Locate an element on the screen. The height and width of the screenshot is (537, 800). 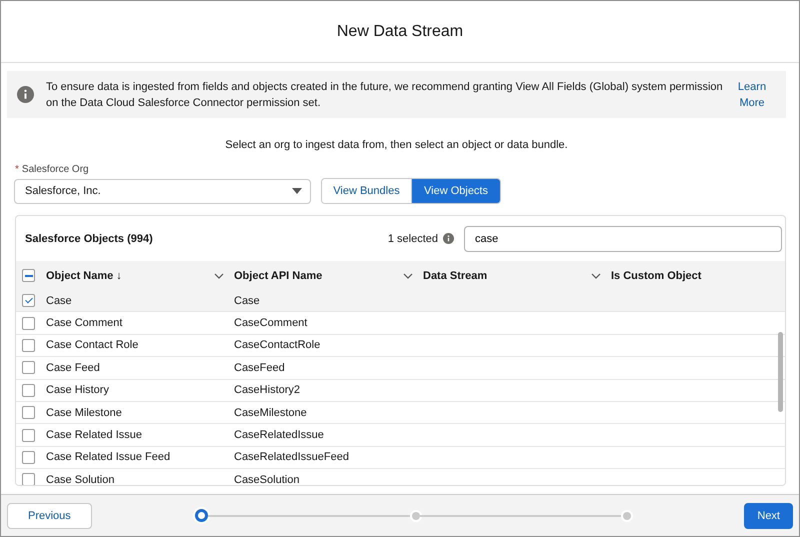
table-cell-text: Case Milestone is located at coordinates (84, 412).